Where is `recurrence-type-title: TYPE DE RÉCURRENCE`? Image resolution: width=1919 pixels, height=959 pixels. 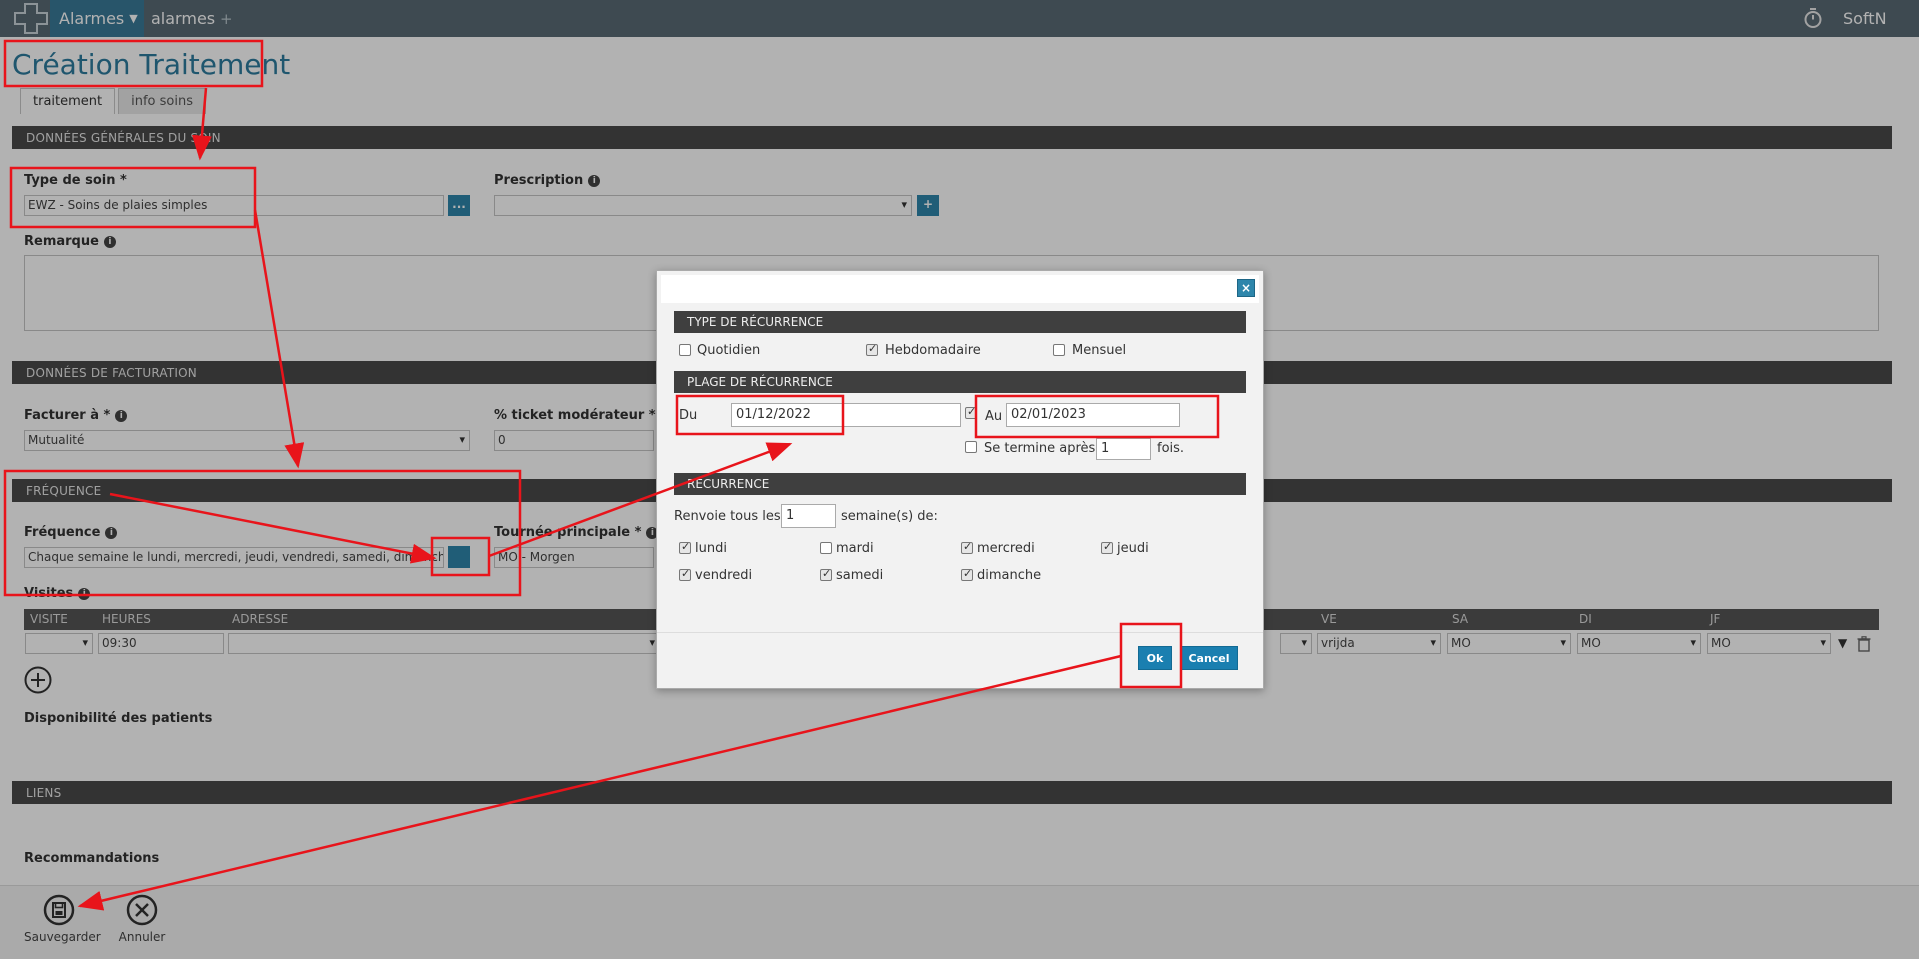 recurrence-type-title: TYPE DE RÉCURRENCE is located at coordinates (960, 322).